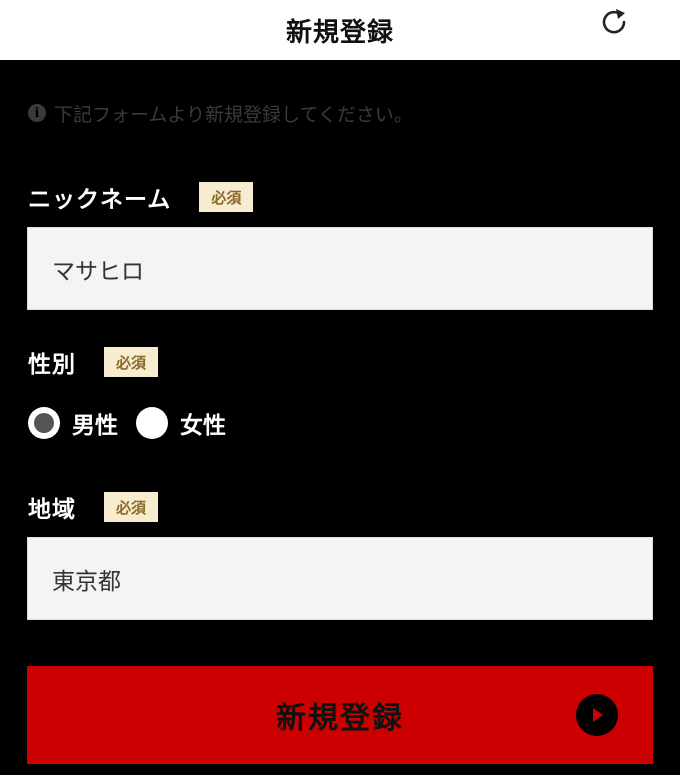 Image resolution: width=680 pixels, height=775 pixels. I want to click on form-notice: i 下記フォームより新規登録してください。, so click(220, 113).